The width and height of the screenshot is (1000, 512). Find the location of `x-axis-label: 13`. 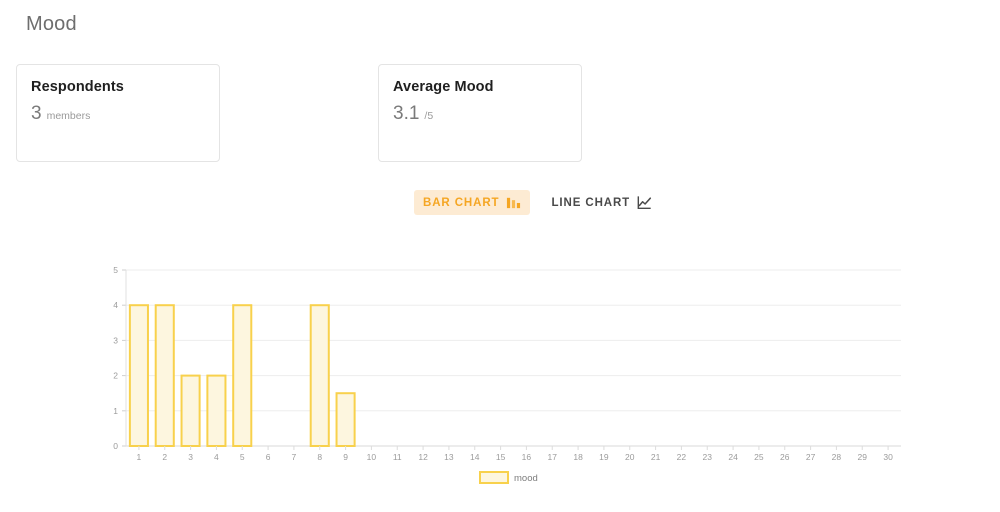

x-axis-label: 13 is located at coordinates (449, 457).